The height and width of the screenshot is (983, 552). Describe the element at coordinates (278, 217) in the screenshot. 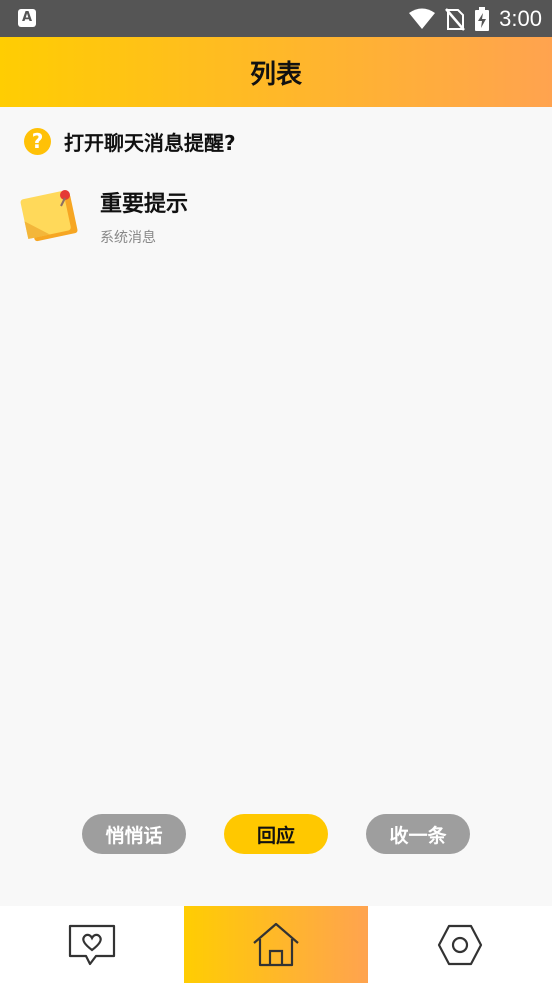

I see `list-item: 重要提示 系统消息` at that location.